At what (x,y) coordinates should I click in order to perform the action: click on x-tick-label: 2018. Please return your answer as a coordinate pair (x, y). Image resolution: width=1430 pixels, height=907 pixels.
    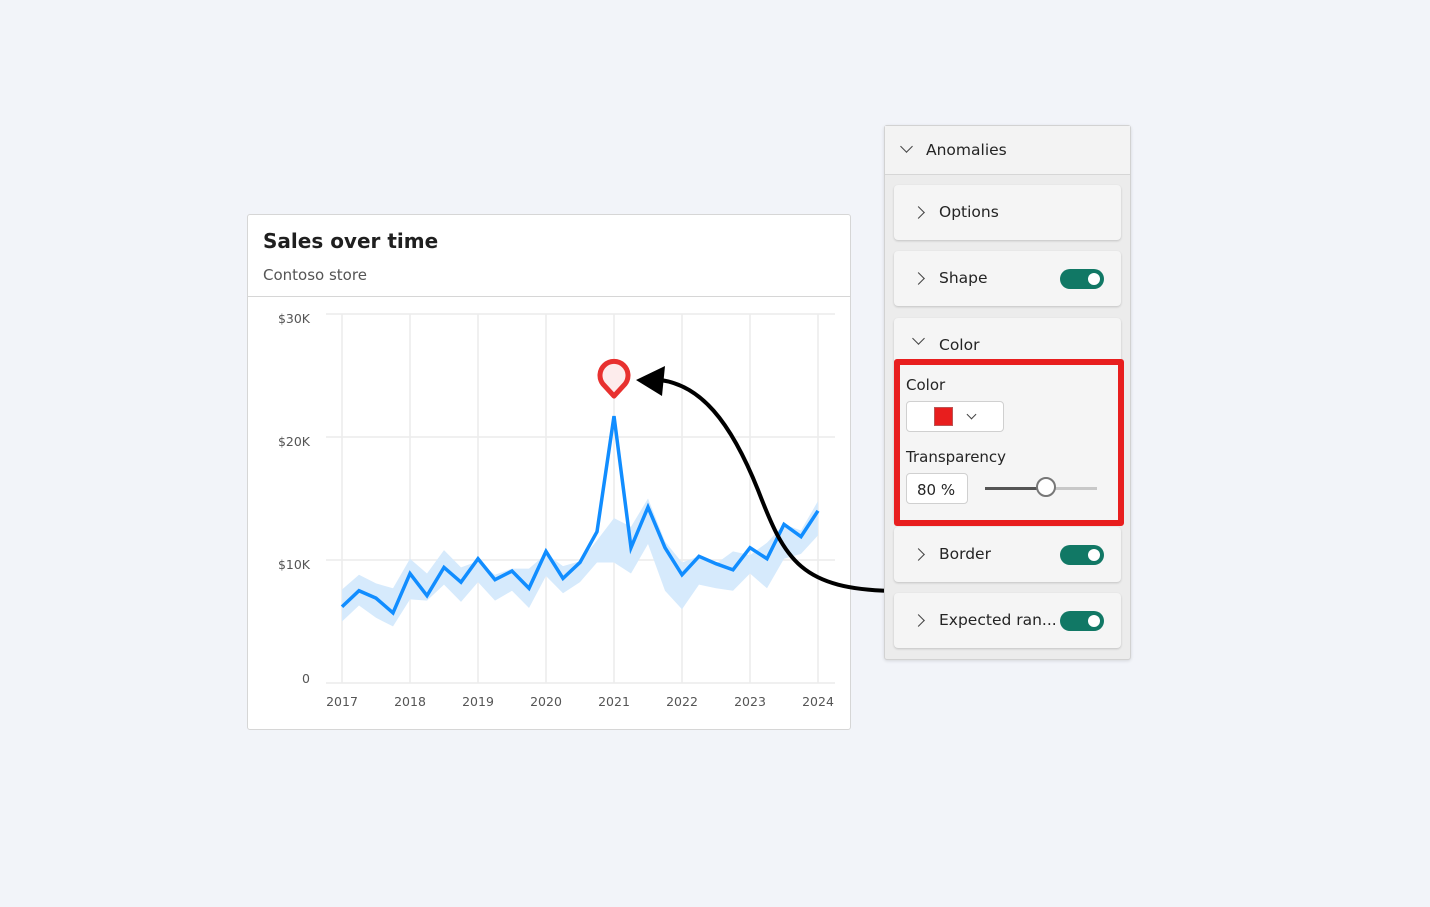
    Looking at the image, I should click on (410, 701).